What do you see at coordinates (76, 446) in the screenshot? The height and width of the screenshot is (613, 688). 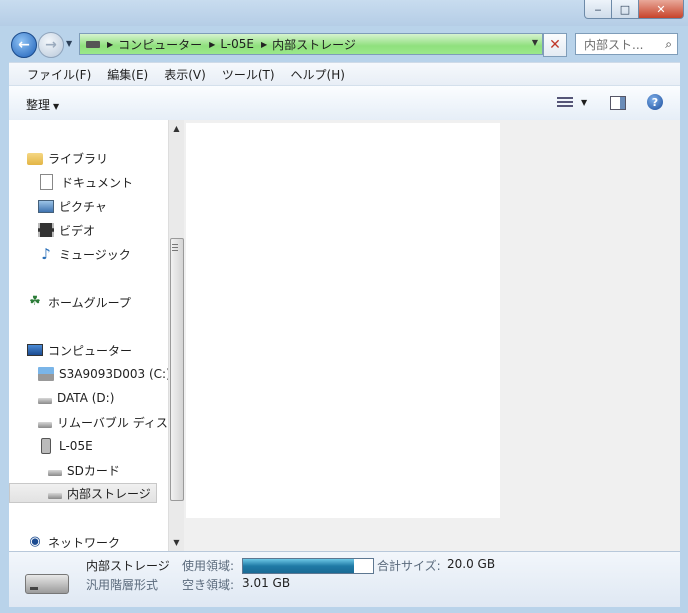 I see `nav-item-label: L-05E` at bounding box center [76, 446].